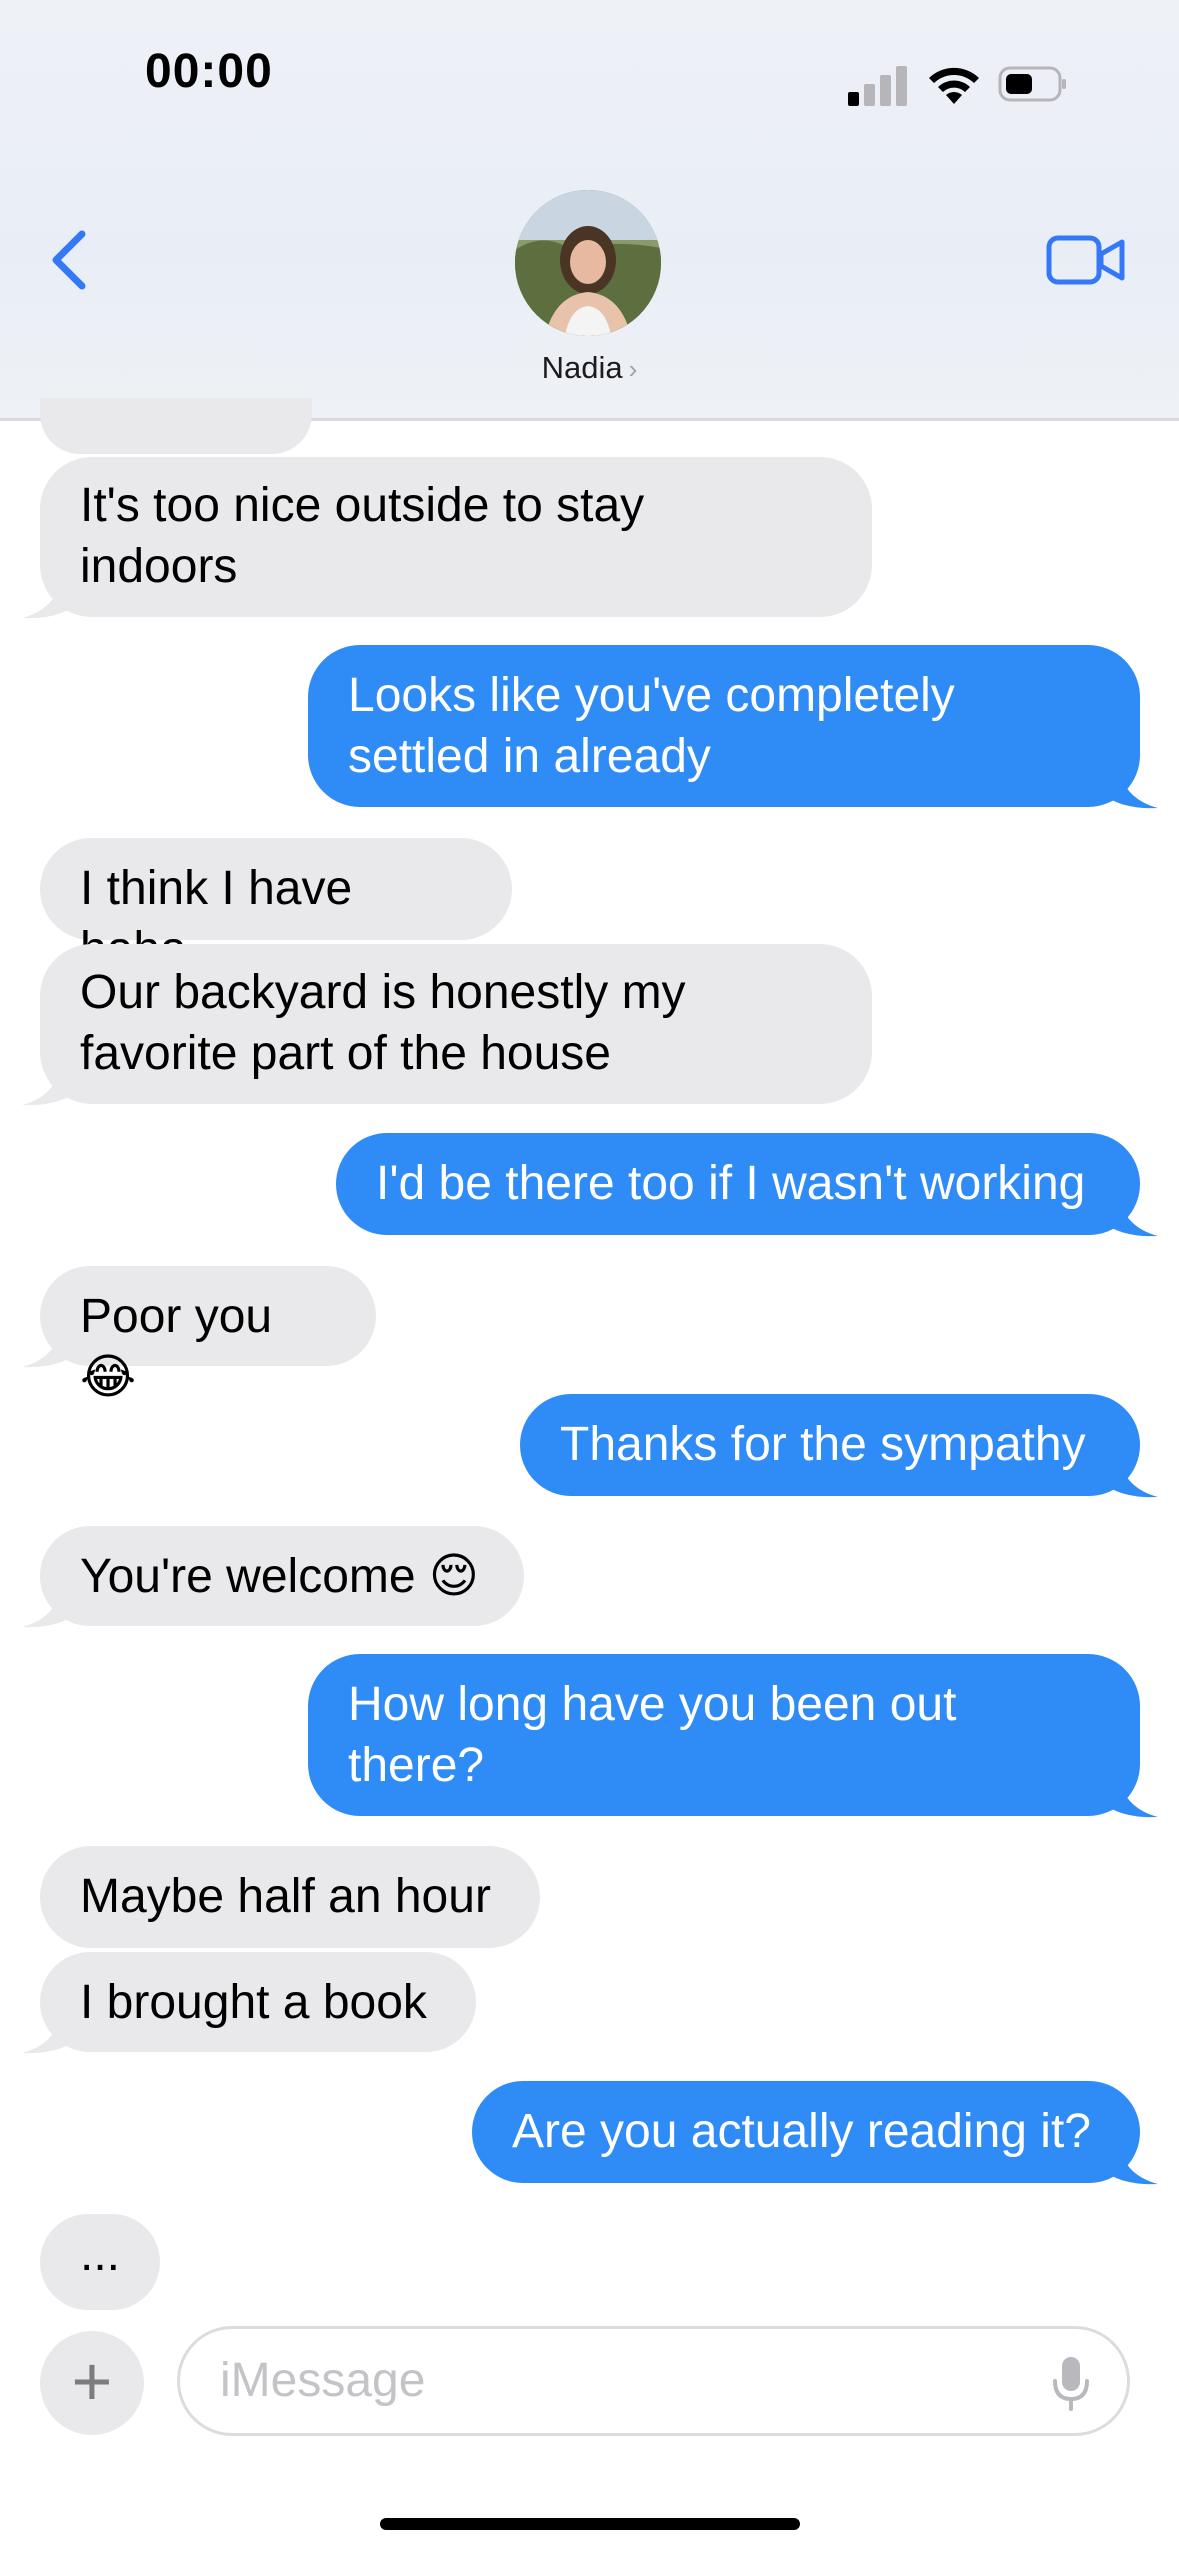  I want to click on avatar-photo, so click(588, 263).